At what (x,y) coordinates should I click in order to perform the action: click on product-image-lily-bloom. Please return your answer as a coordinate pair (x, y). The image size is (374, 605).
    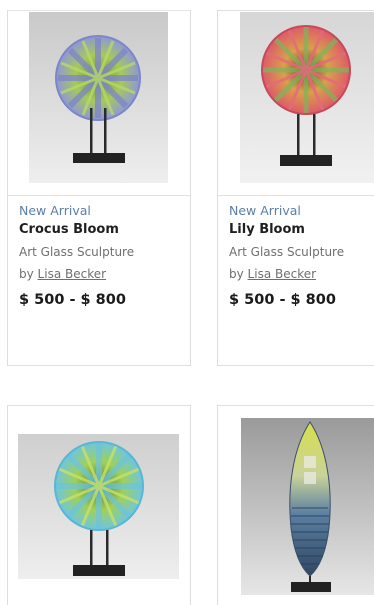
    Looking at the image, I should click on (307, 97).